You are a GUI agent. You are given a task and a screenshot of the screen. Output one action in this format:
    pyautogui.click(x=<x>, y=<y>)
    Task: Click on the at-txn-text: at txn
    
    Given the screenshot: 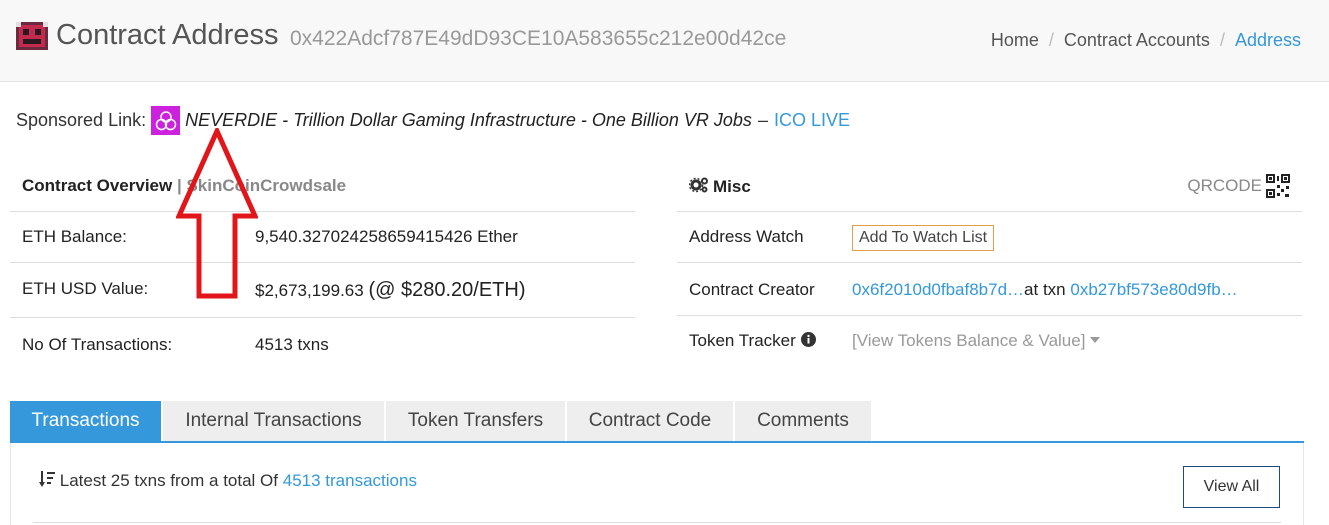 What is the action you would take?
    pyautogui.click(x=1045, y=289)
    